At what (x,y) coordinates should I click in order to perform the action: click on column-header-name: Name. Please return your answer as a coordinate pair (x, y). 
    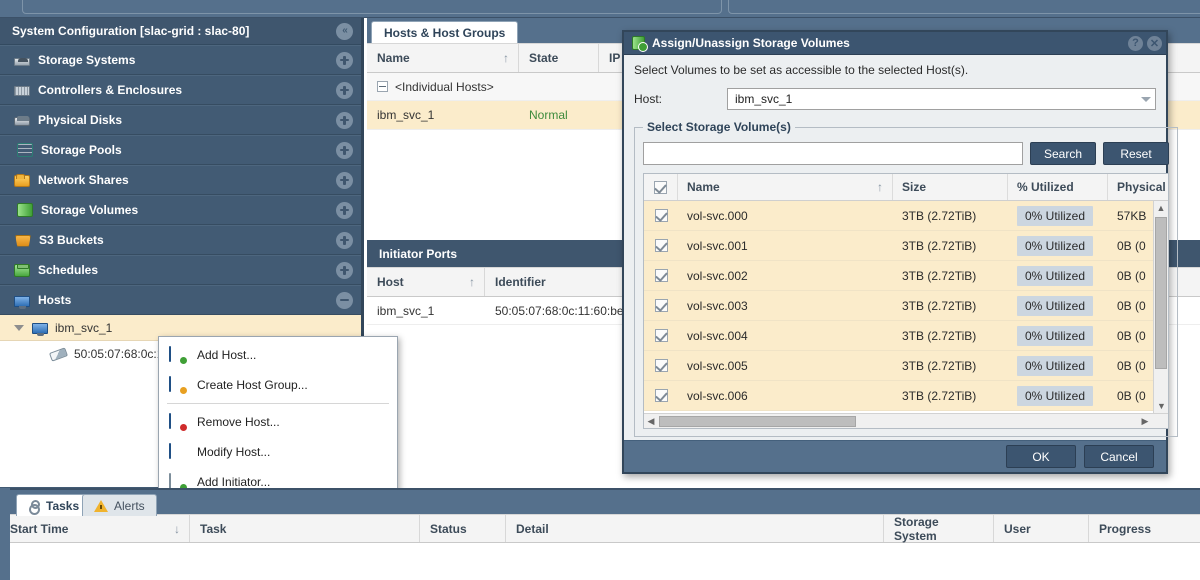
    Looking at the image, I should click on (443, 58).